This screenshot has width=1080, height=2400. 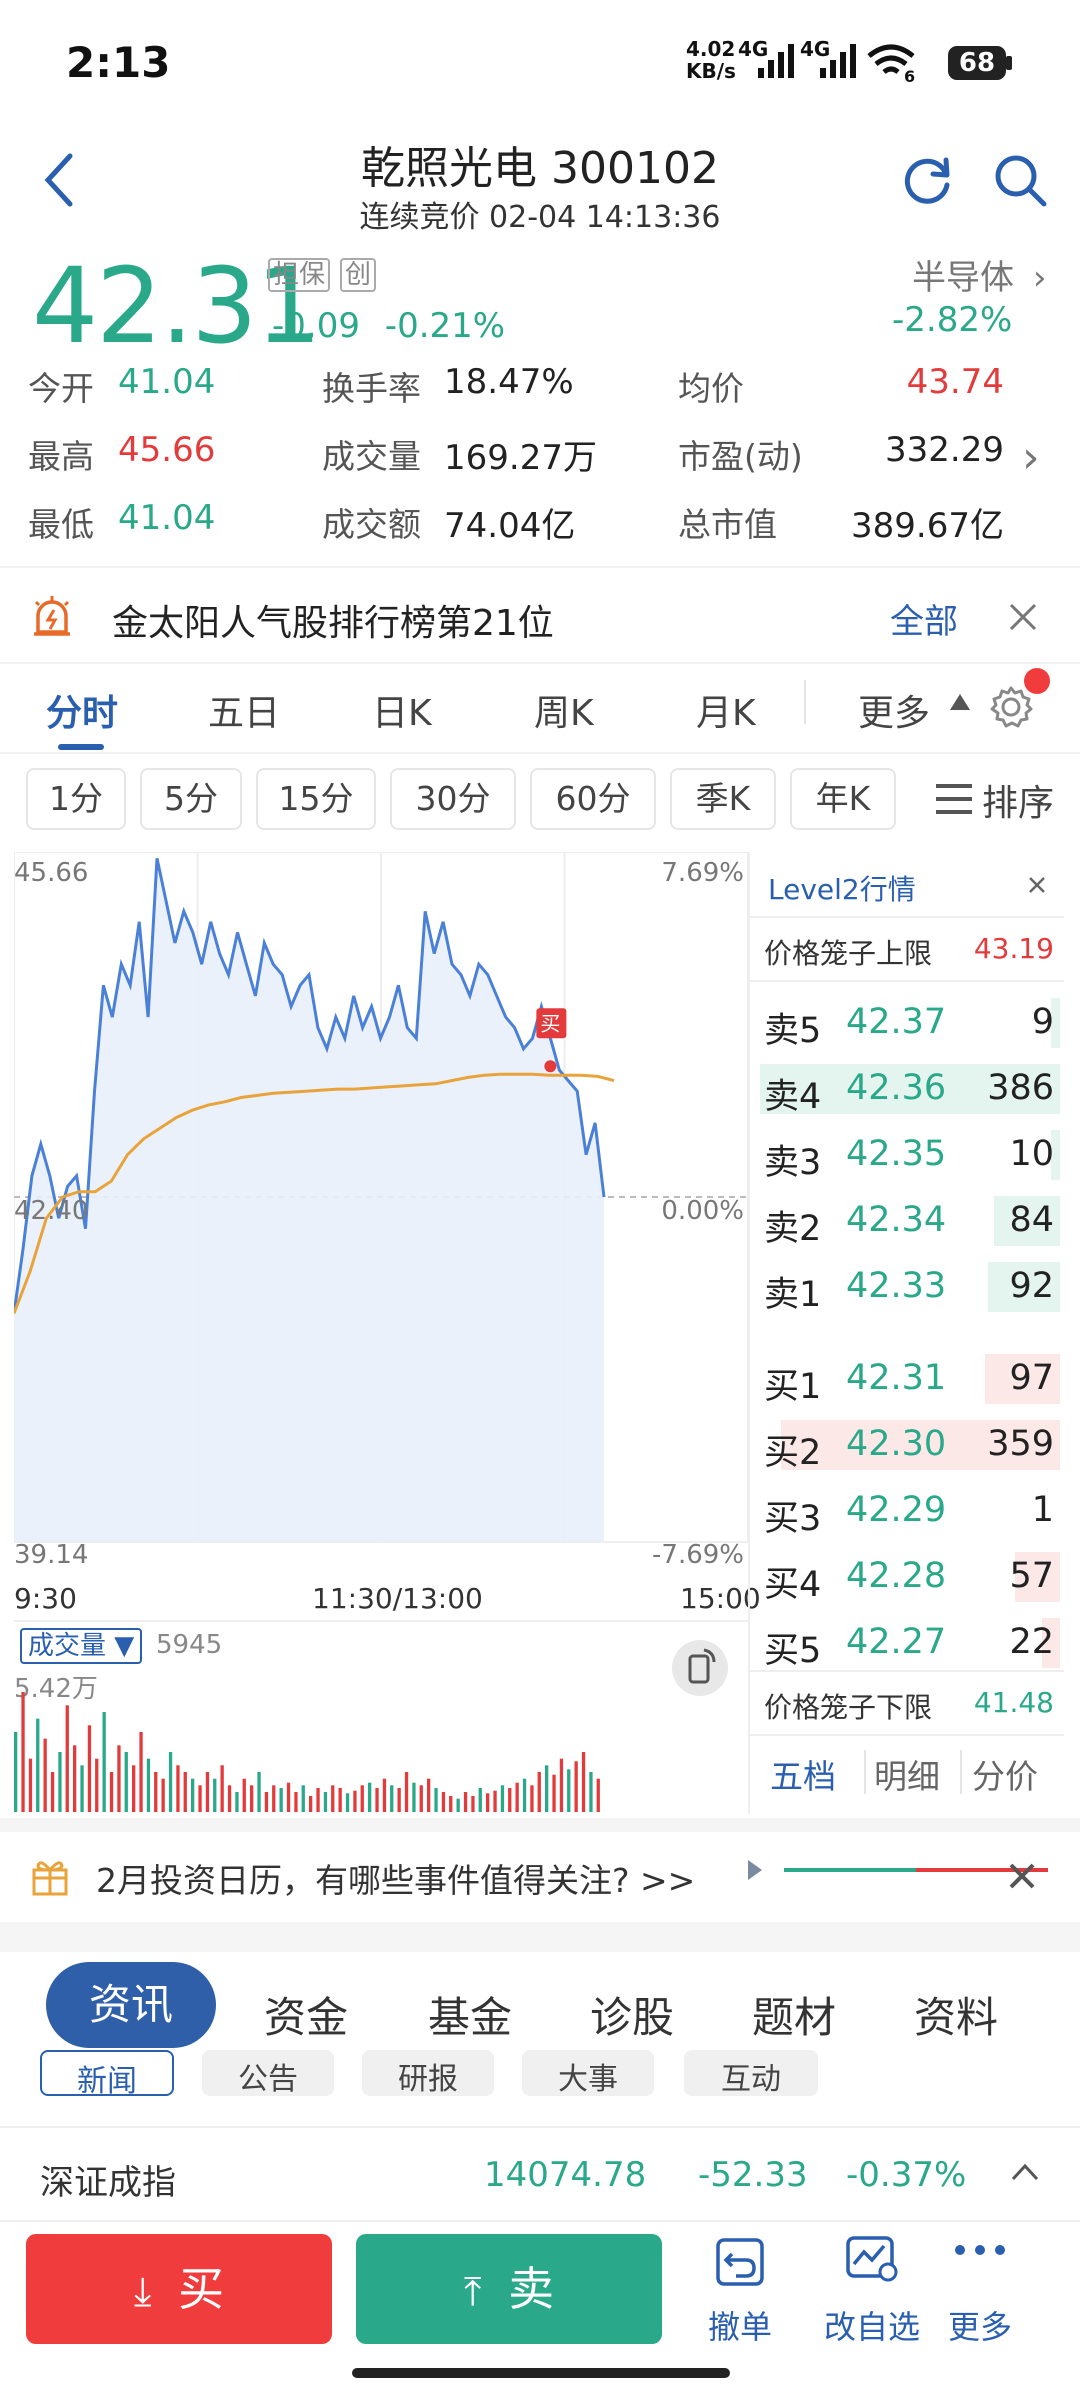 What do you see at coordinates (107, 2073) in the screenshot?
I see `subtab-news: 新闻` at bounding box center [107, 2073].